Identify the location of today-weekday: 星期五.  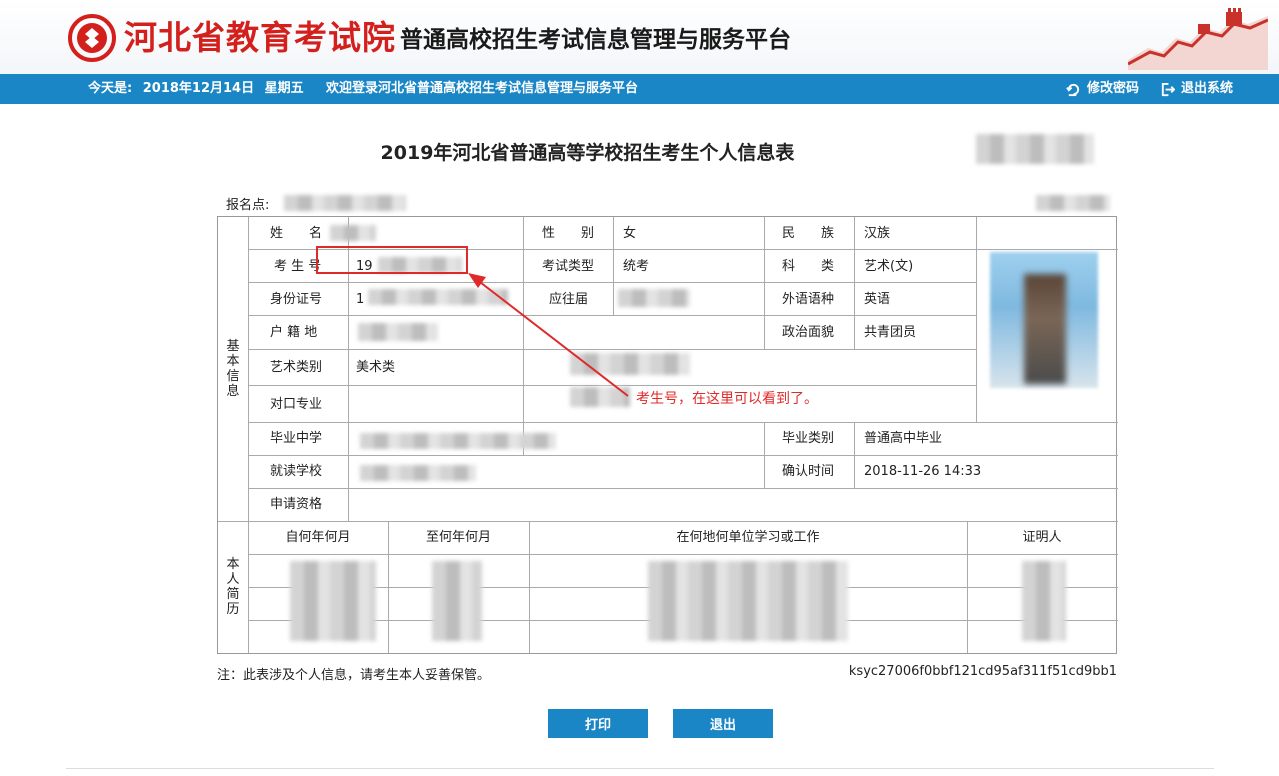
(284, 88).